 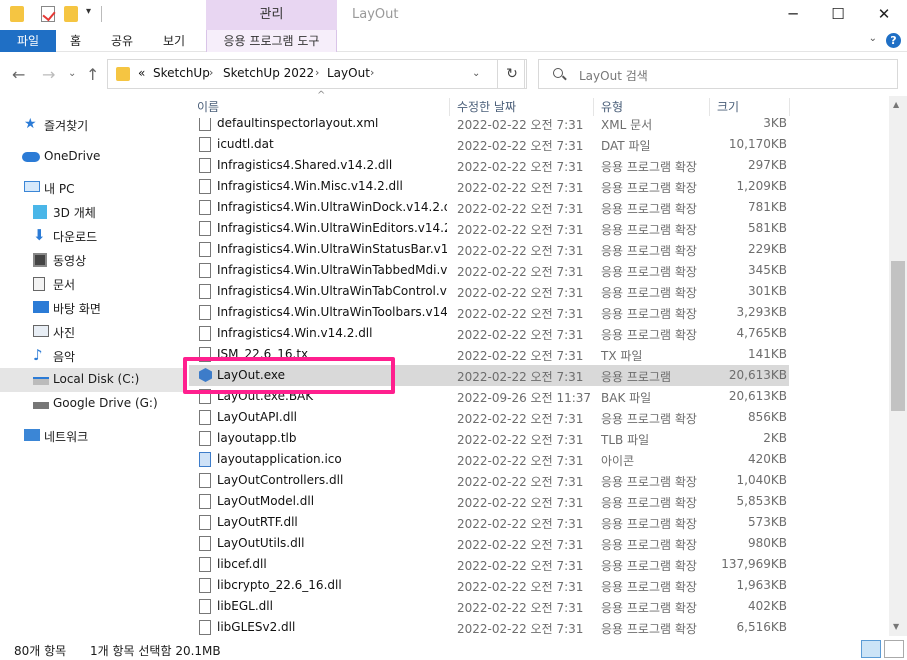 I want to click on sidebar-item-desktop: 바탕 화면, so click(x=91, y=308).